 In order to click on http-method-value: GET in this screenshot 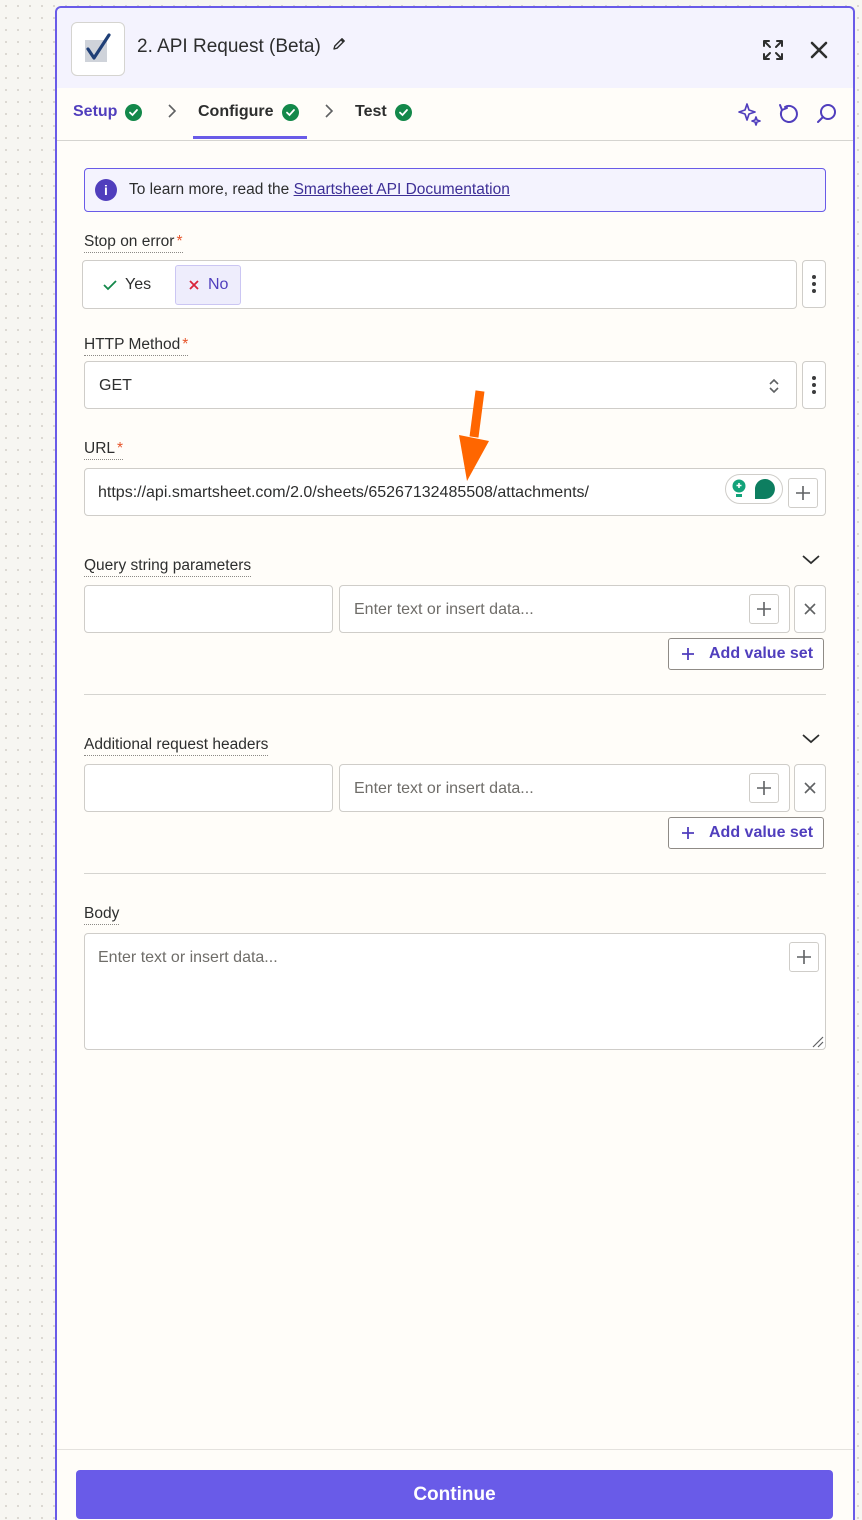, I will do `click(115, 385)`.